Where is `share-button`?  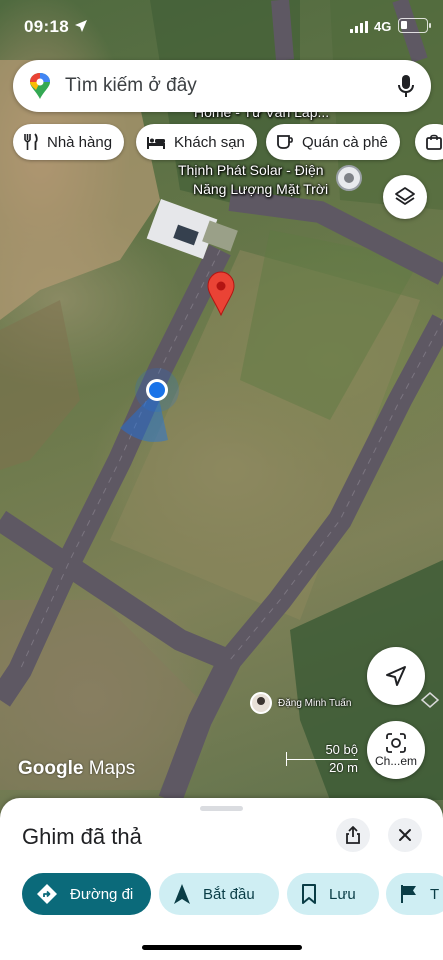 share-button is located at coordinates (353, 835).